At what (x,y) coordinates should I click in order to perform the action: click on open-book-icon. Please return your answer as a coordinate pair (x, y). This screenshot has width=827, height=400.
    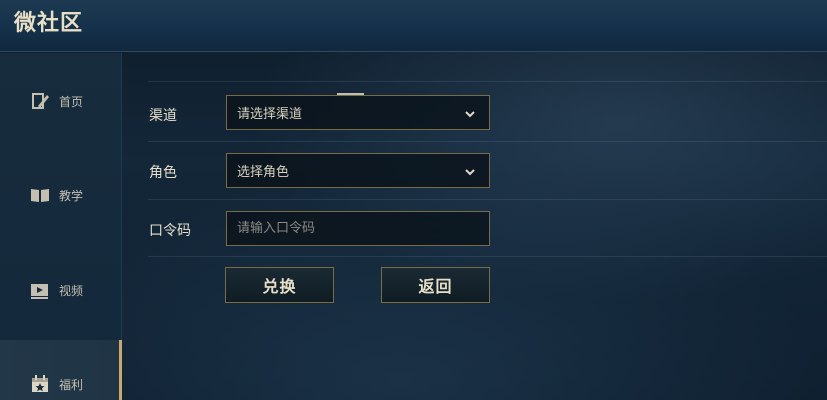
    Looking at the image, I should click on (40, 195).